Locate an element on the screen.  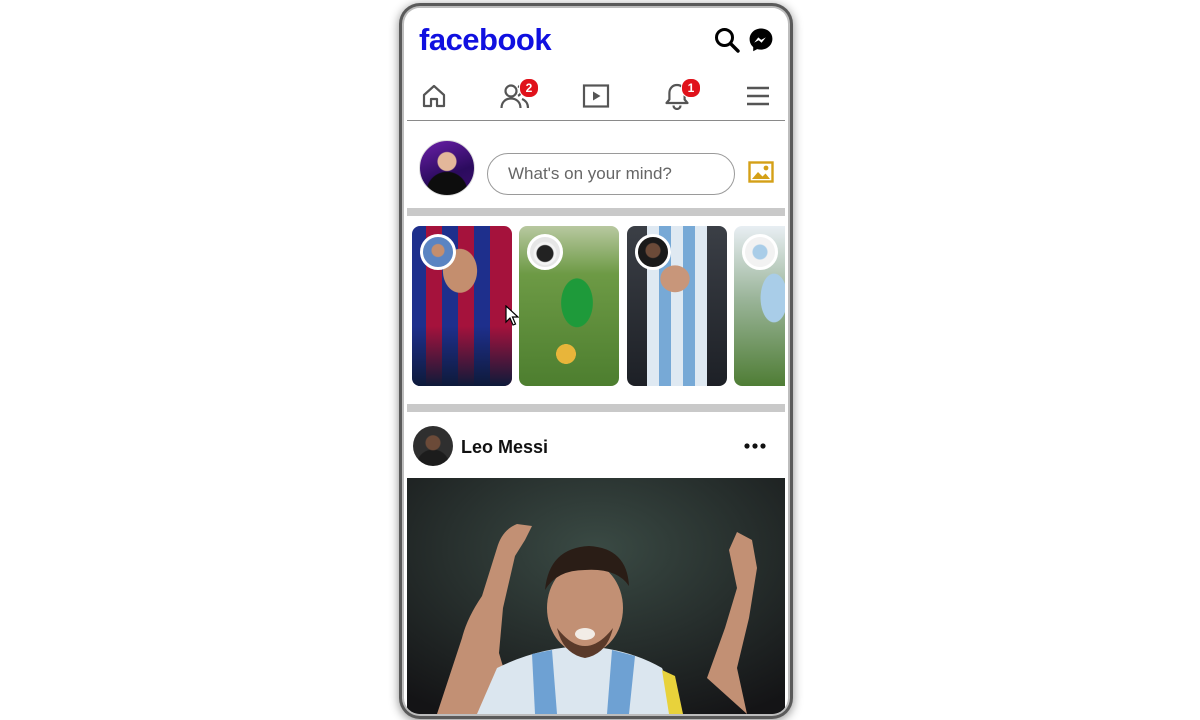
mouse-cursor-icon is located at coordinates (512, 315).